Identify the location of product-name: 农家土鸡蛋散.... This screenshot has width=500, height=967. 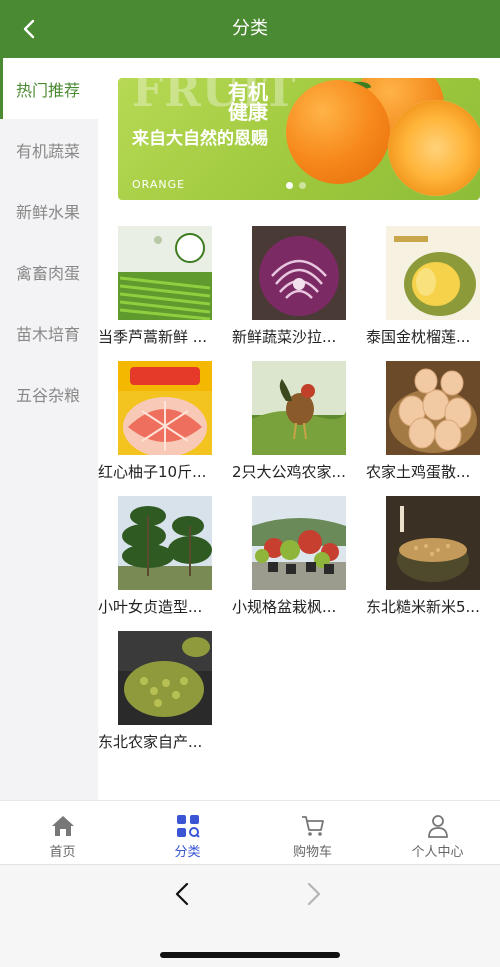
(418, 472).